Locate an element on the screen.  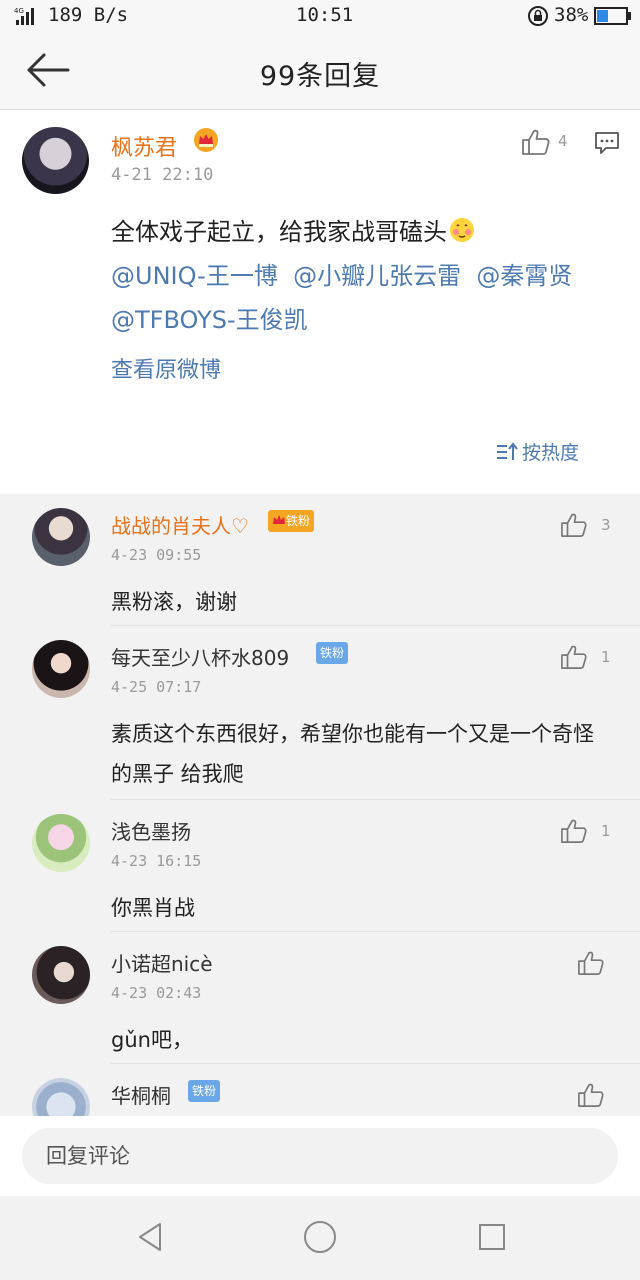
sort-by-hot-button: 按热度 is located at coordinates (537, 451).